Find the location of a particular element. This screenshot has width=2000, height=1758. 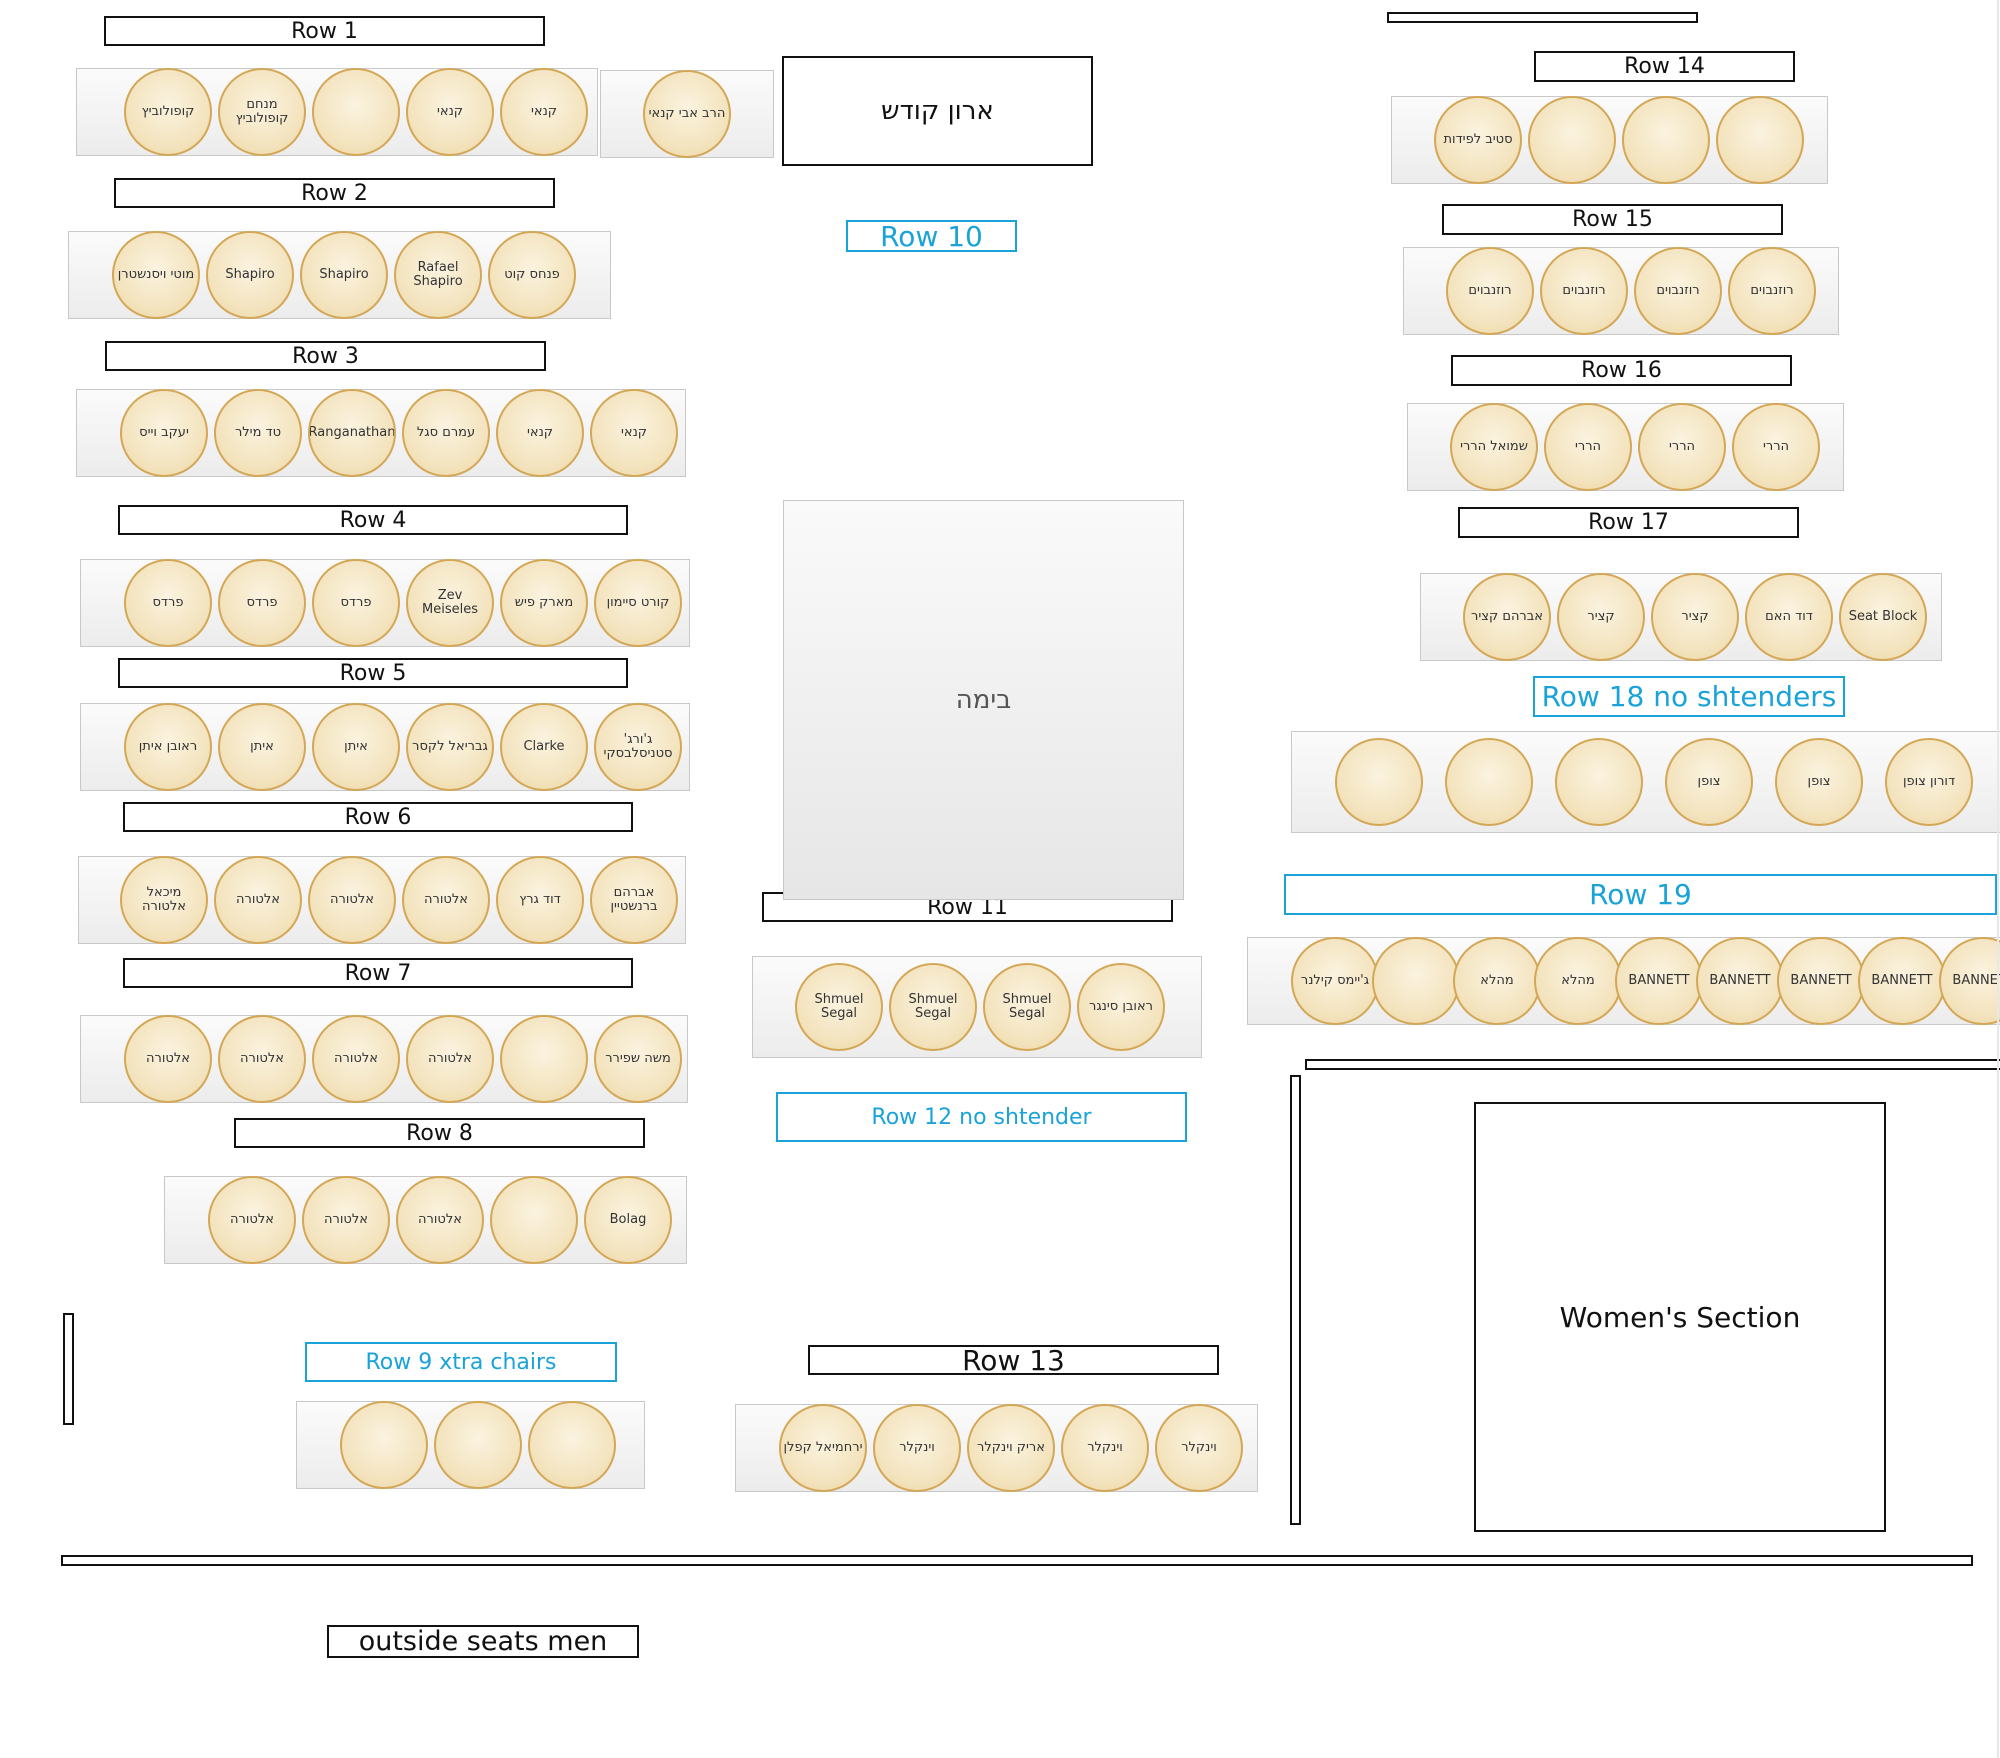

row-7-seat: אברהם ברנשטיין is located at coordinates (634, 900).